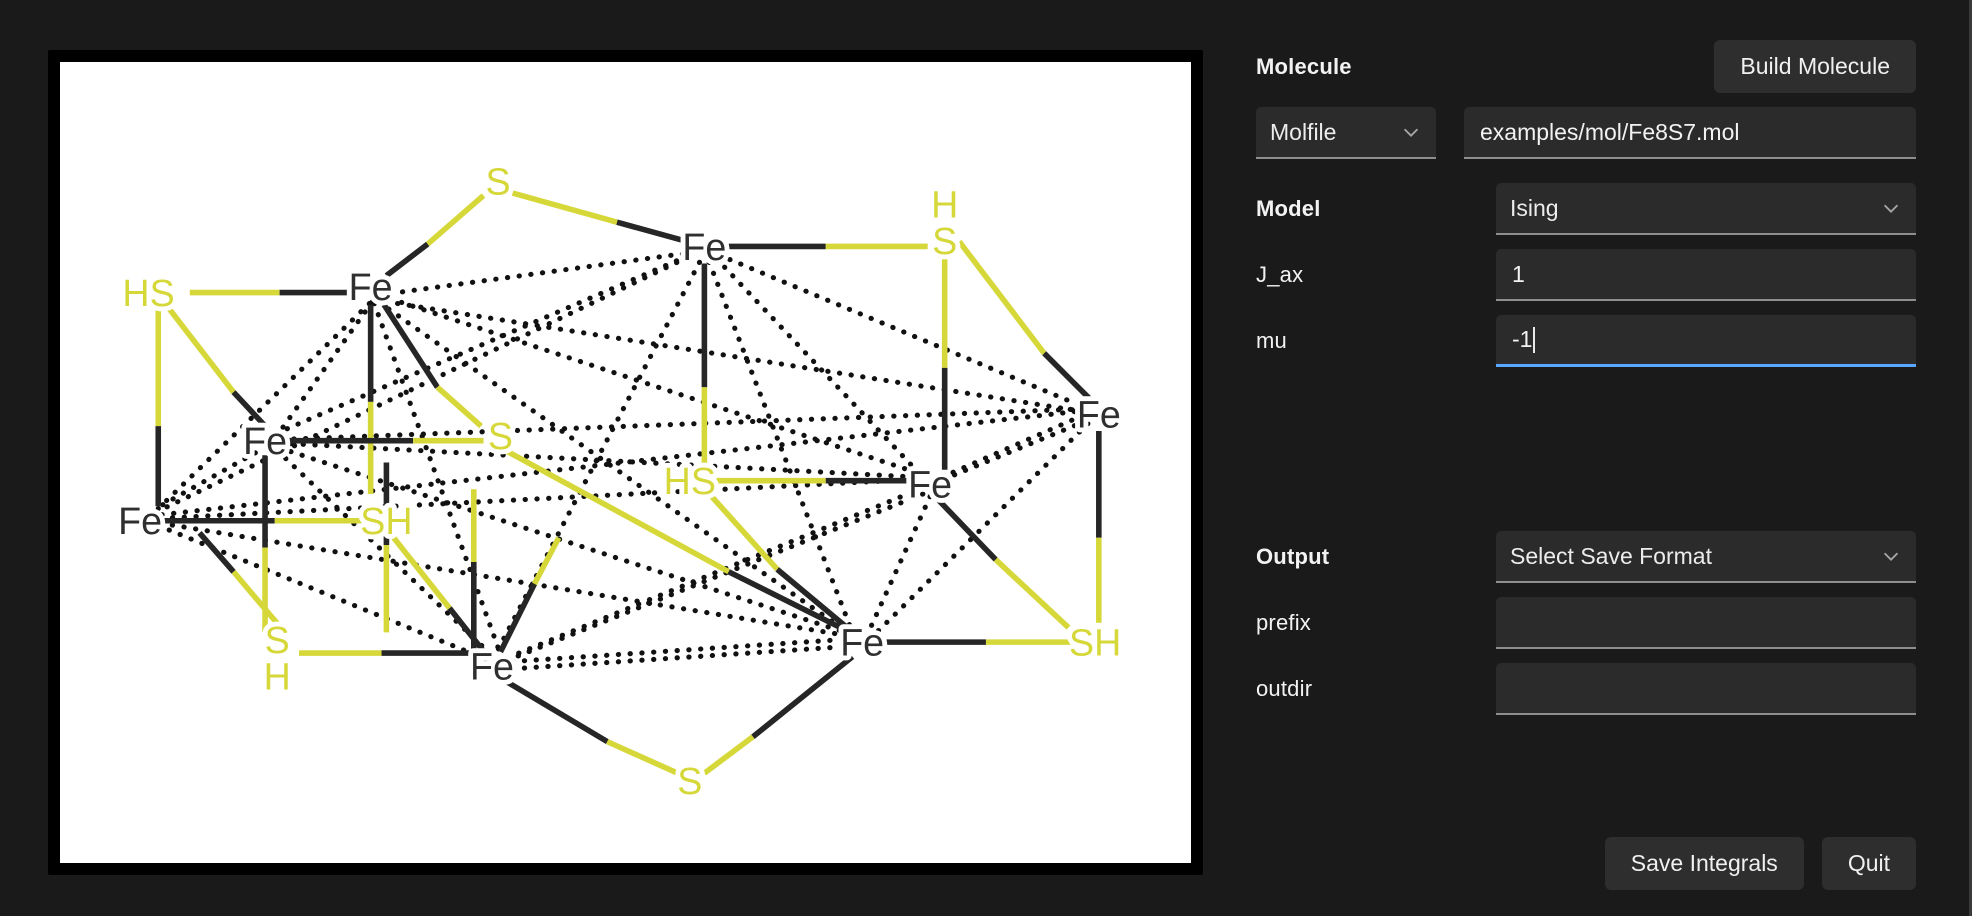  I want to click on atom-label-fe1: Fe, so click(371, 287).